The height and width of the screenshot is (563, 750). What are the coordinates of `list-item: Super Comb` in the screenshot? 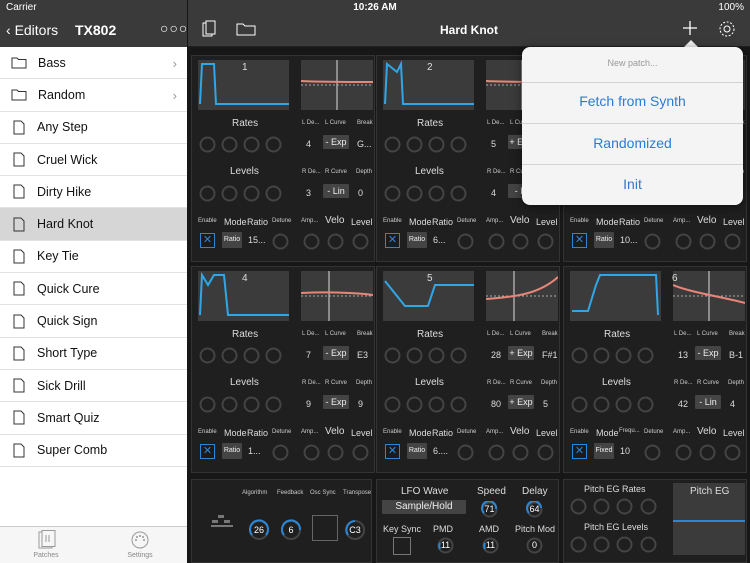 It's located at (93, 451).